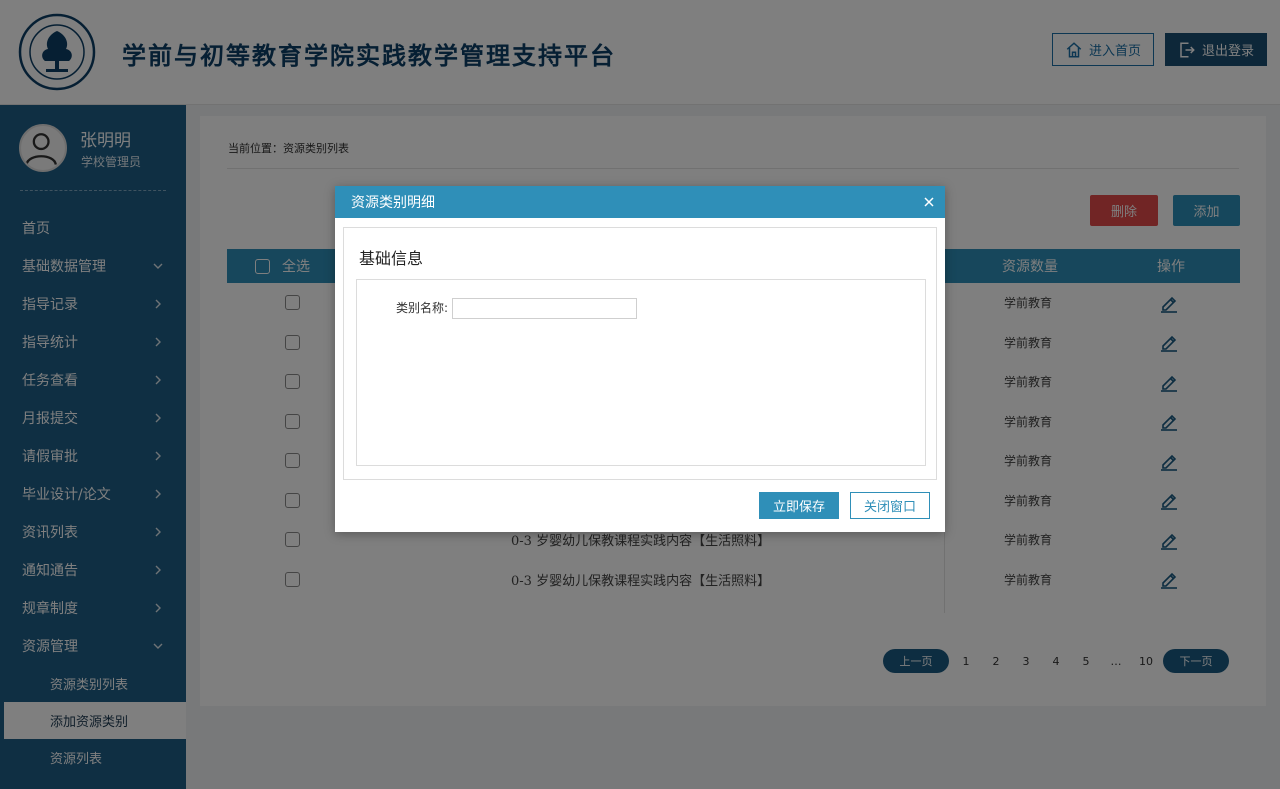 The image size is (1280, 789). What do you see at coordinates (393, 203) in the screenshot?
I see `modal-title: 资源类别明细` at bounding box center [393, 203].